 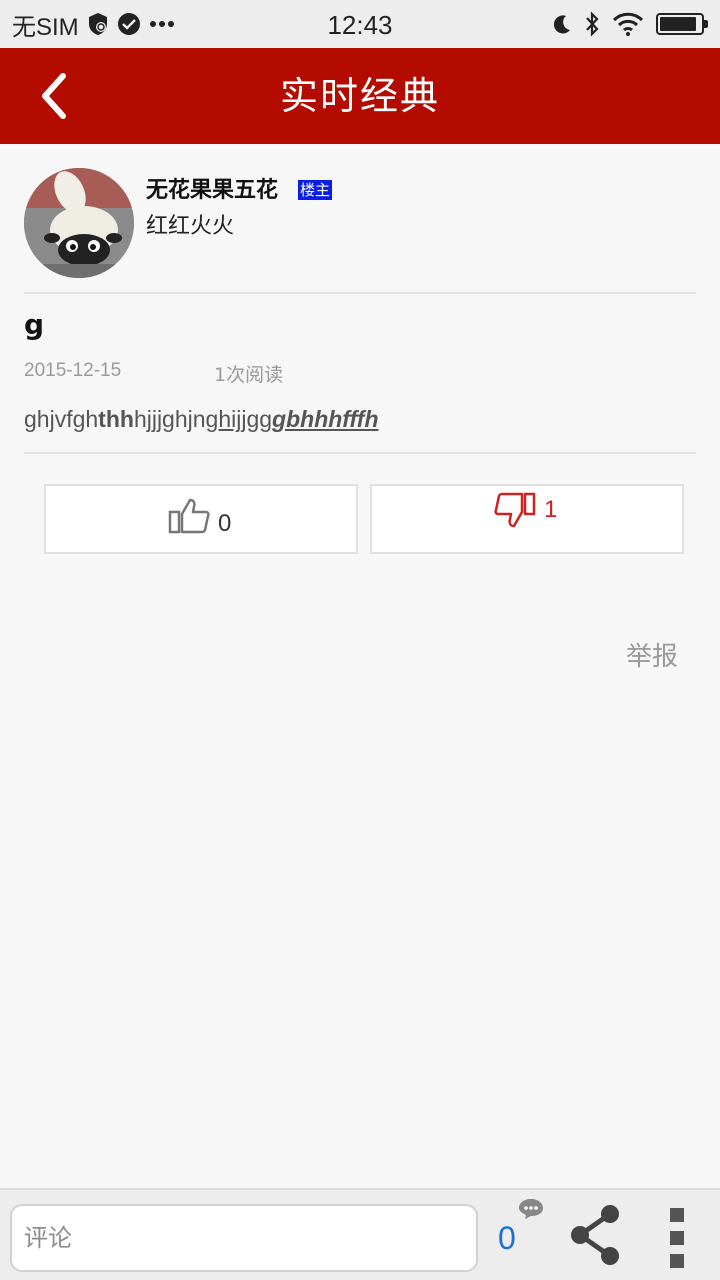 I want to click on more-menu-button, so click(x=678, y=1238).